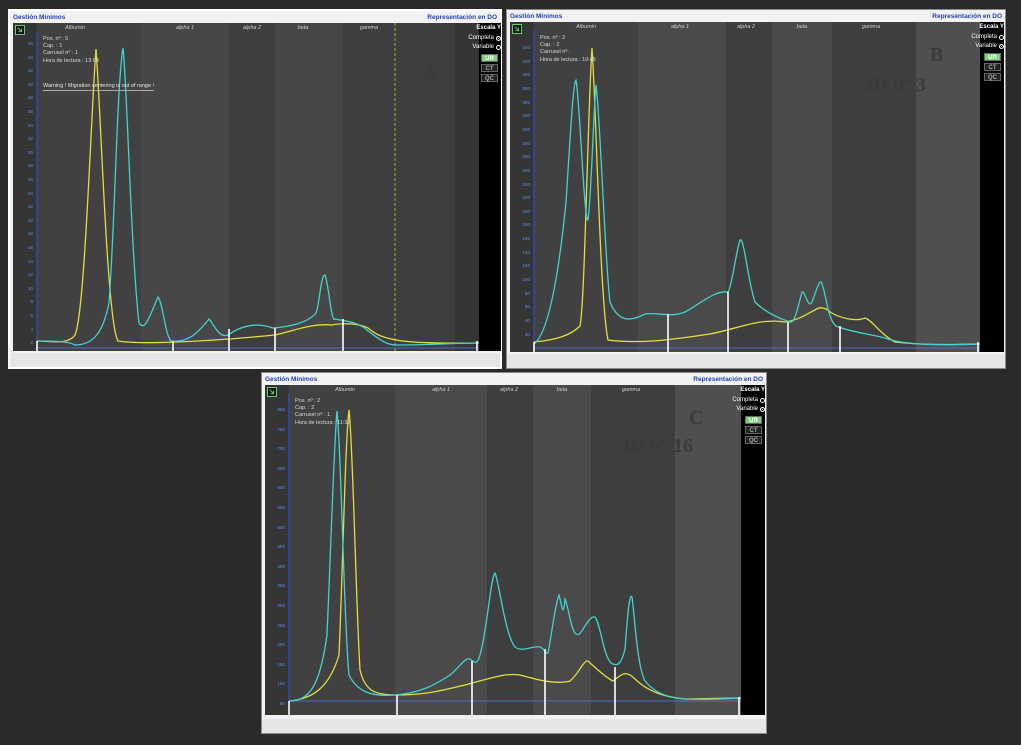 The width and height of the screenshot is (1021, 745). What do you see at coordinates (526, 239) in the screenshot?
I see `y-tick-label: 160` at bounding box center [526, 239].